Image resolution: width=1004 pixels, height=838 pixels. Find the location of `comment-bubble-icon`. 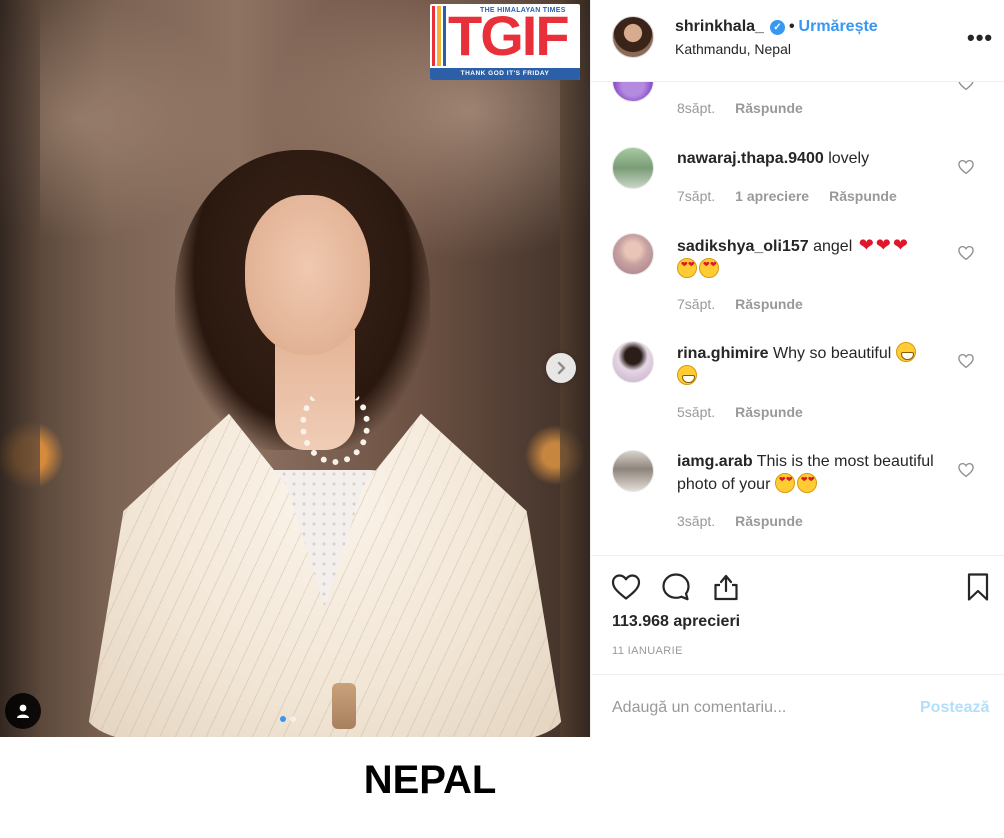

comment-bubble-icon is located at coordinates (676, 587).